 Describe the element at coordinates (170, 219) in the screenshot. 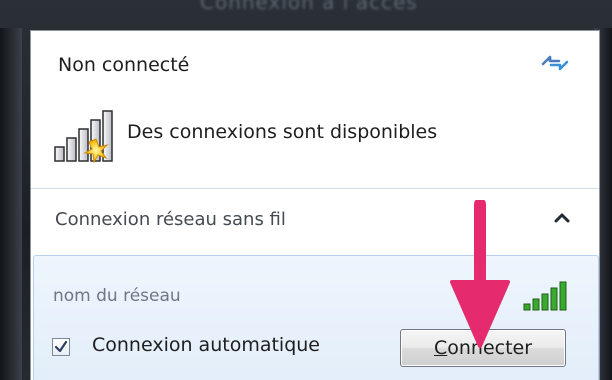

I see `wireless-section-title: Connexion réseau sans fil` at that location.